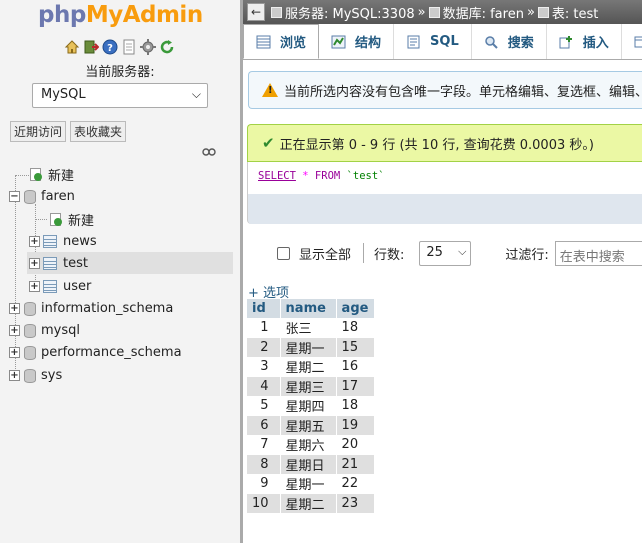 Image resolution: width=642 pixels, height=543 pixels. What do you see at coordinates (350, 12) in the screenshot?
I see `breadcrumb-server: 服务器: MySQL:3308` at bounding box center [350, 12].